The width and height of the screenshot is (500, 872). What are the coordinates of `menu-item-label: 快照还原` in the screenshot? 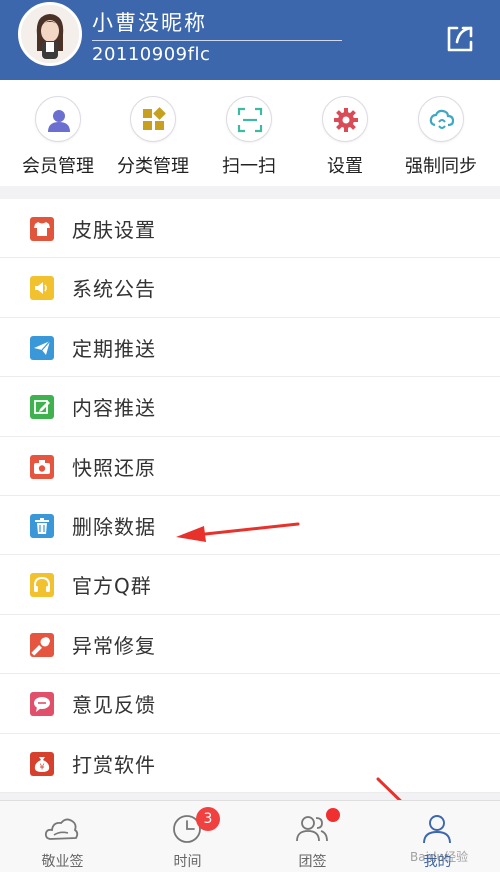 It's located at (114, 467).